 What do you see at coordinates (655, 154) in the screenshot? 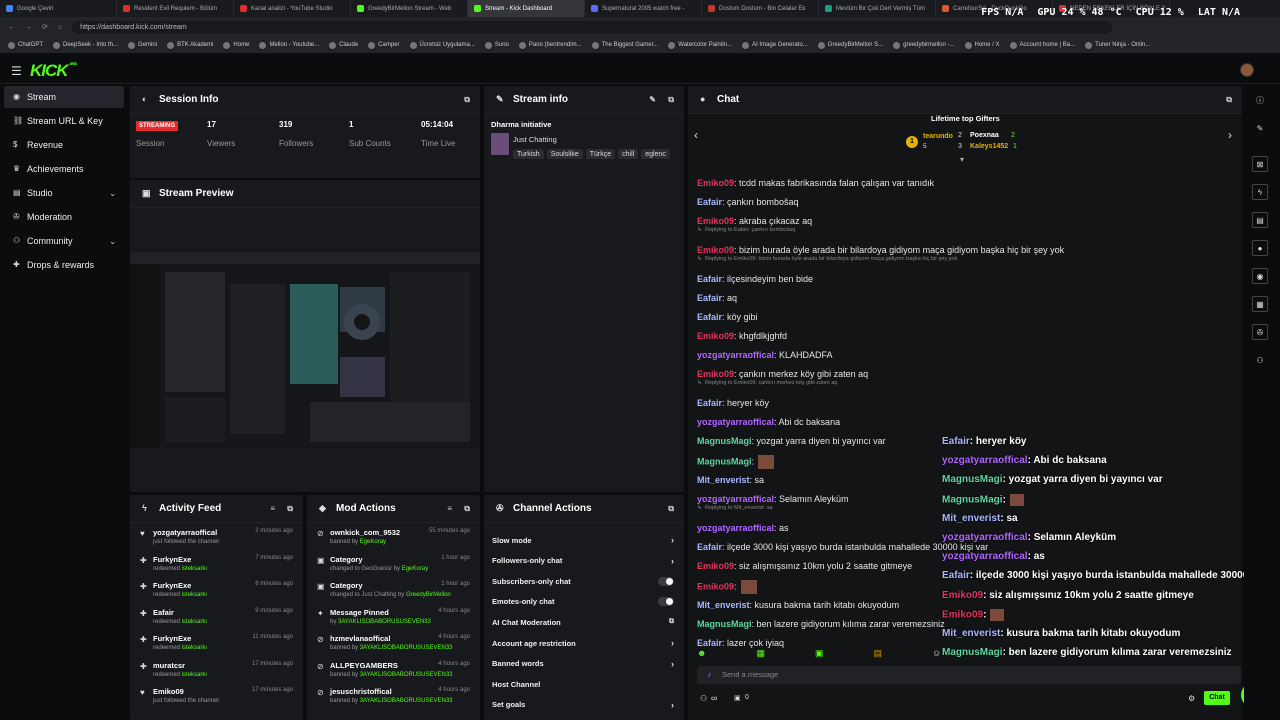
I see `tag-chip: eglenc` at bounding box center [655, 154].